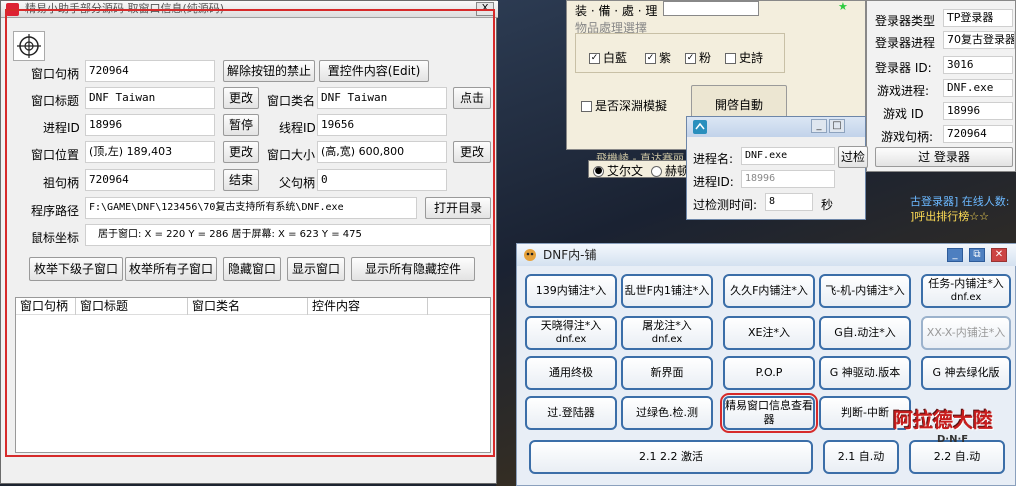 The image size is (1016, 486). Describe the element at coordinates (631, 106) in the screenshot. I see `check-label: 是否深淵模擬` at that location.